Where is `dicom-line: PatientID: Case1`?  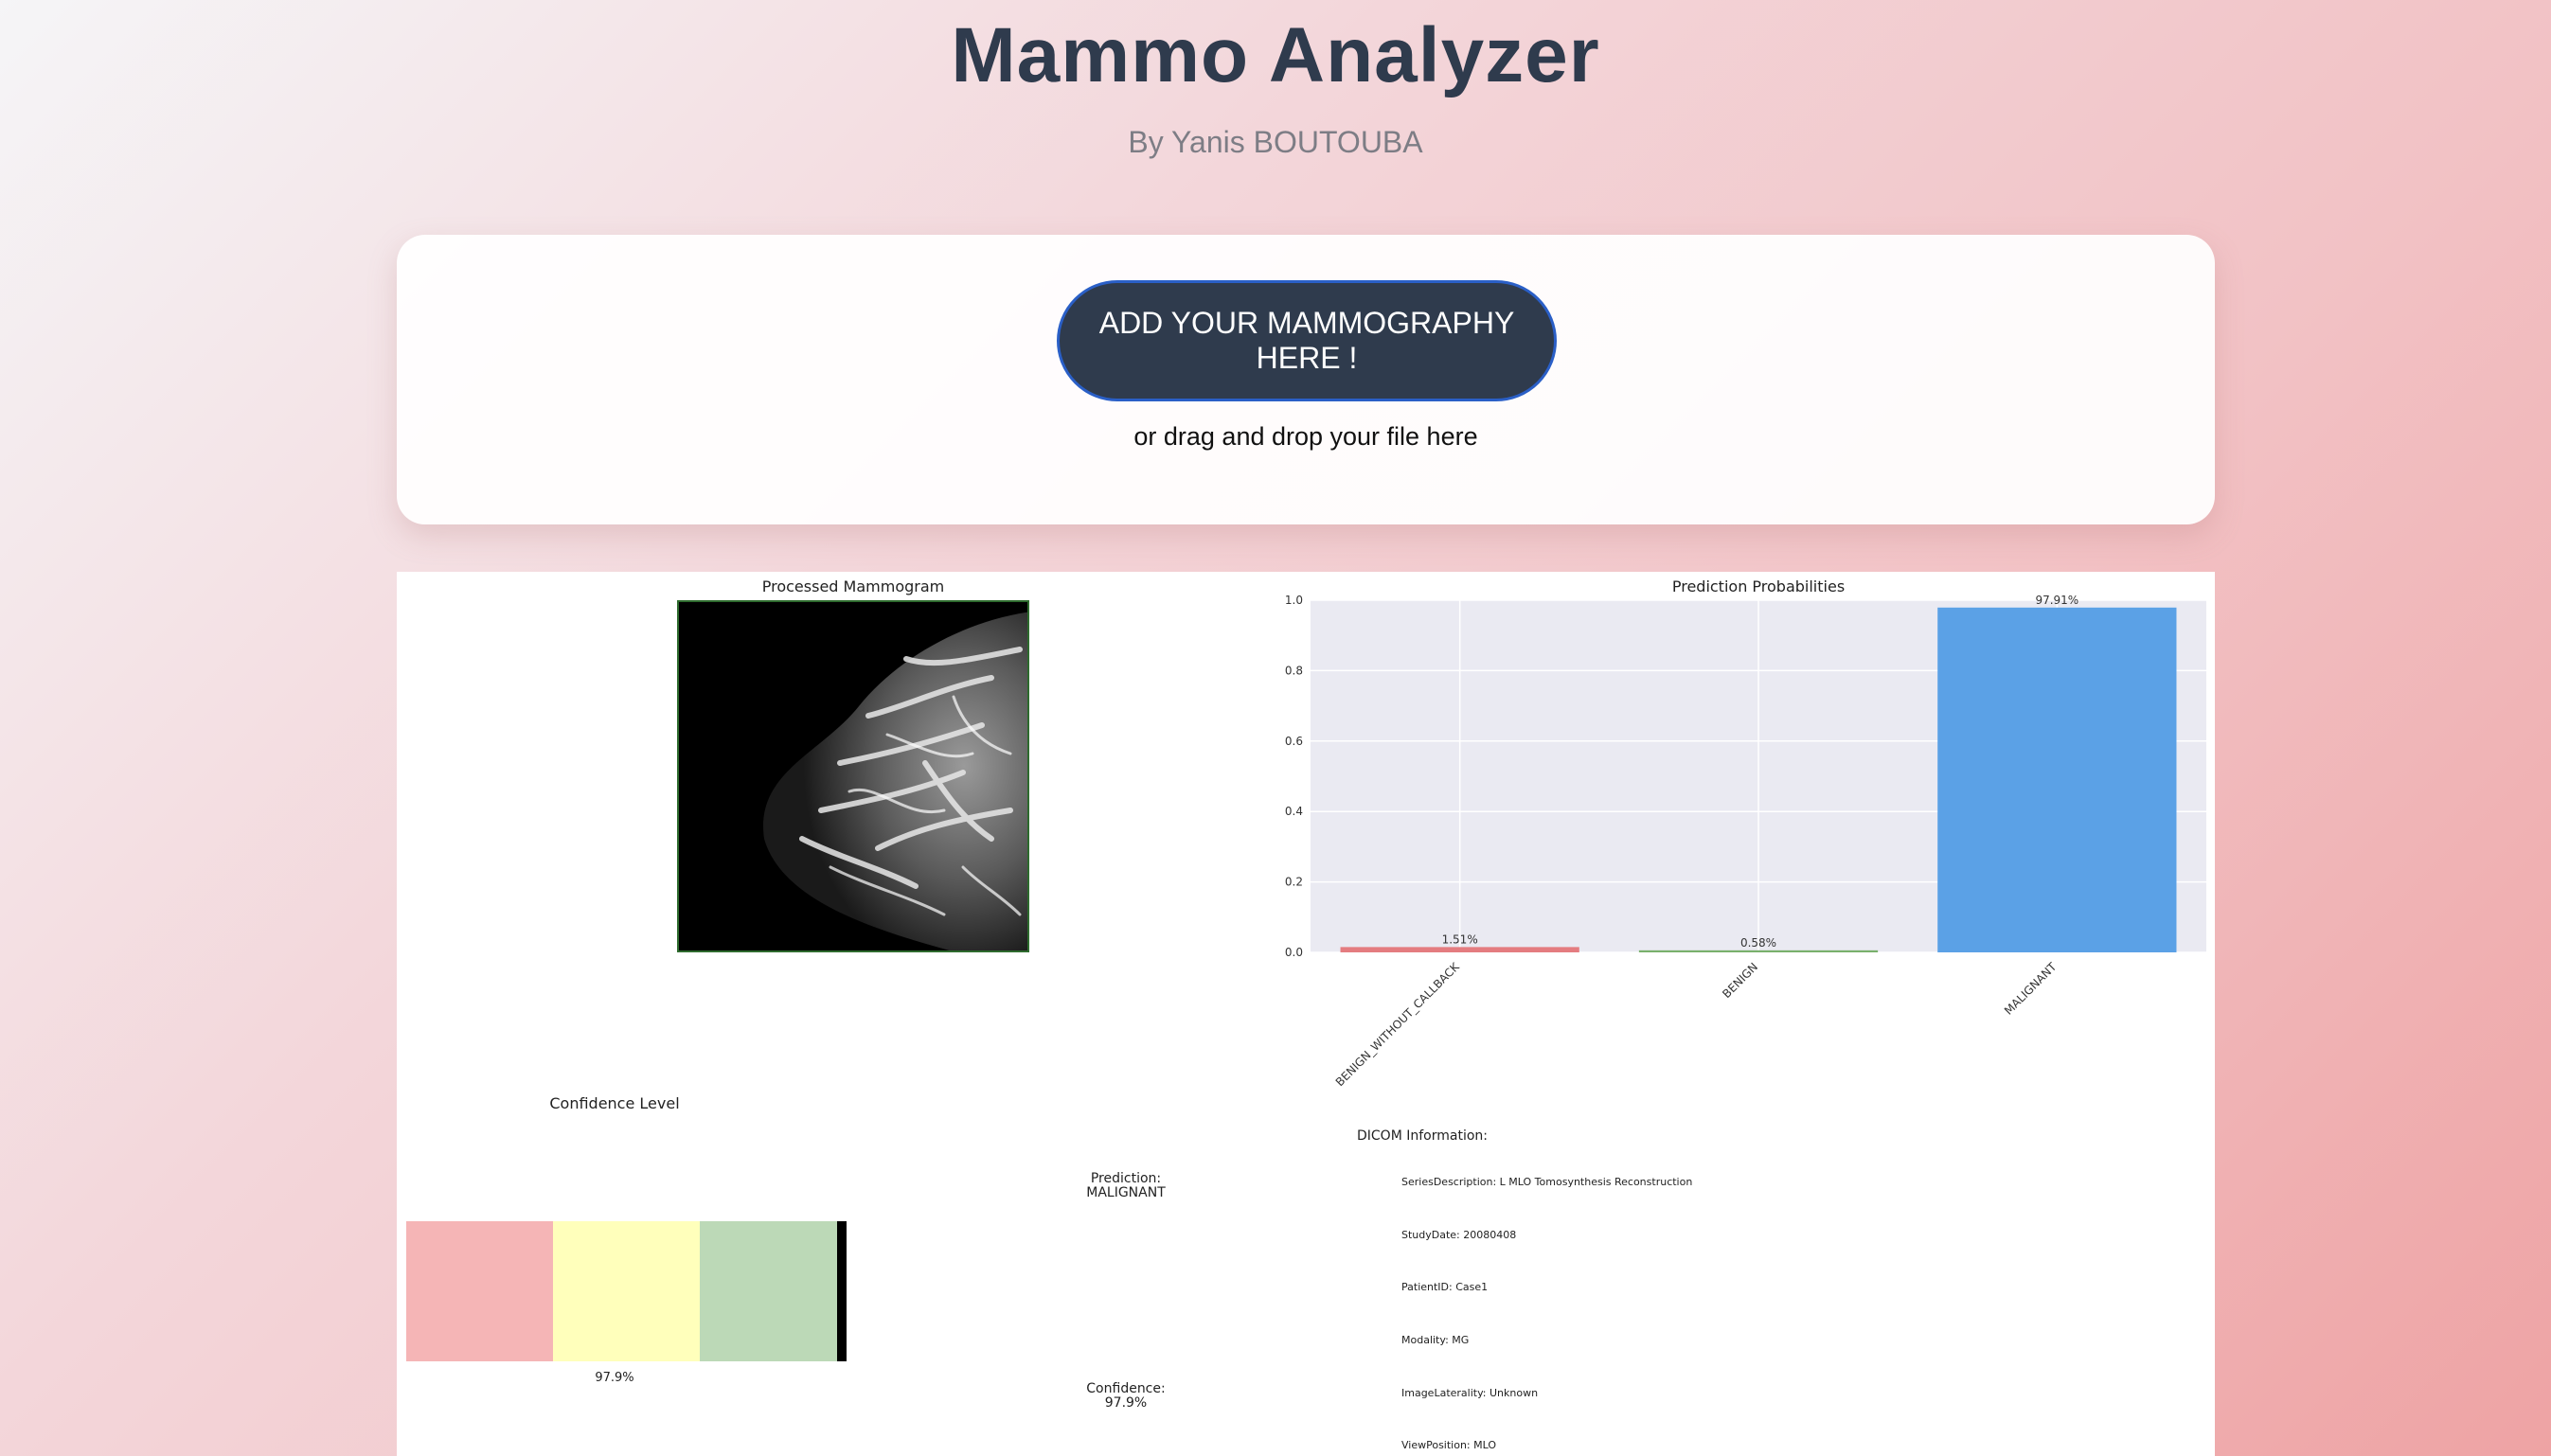
dicom-line: PatientID: Case1 is located at coordinates (1445, 1287).